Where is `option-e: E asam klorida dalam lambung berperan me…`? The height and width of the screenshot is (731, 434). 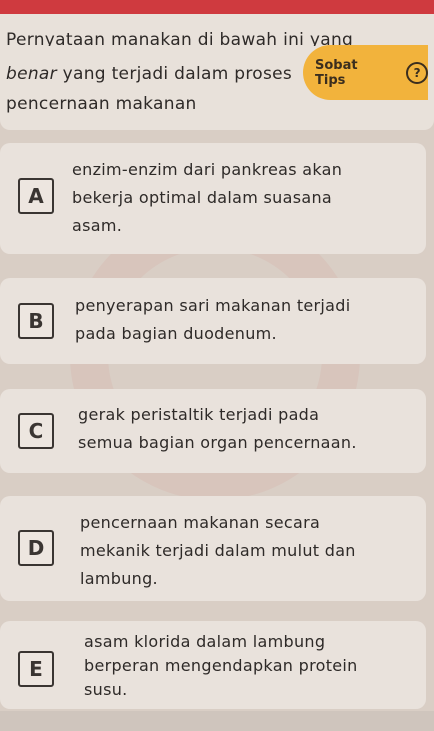 option-e: E asam klorida dalam lambung berperan me… is located at coordinates (213, 665).